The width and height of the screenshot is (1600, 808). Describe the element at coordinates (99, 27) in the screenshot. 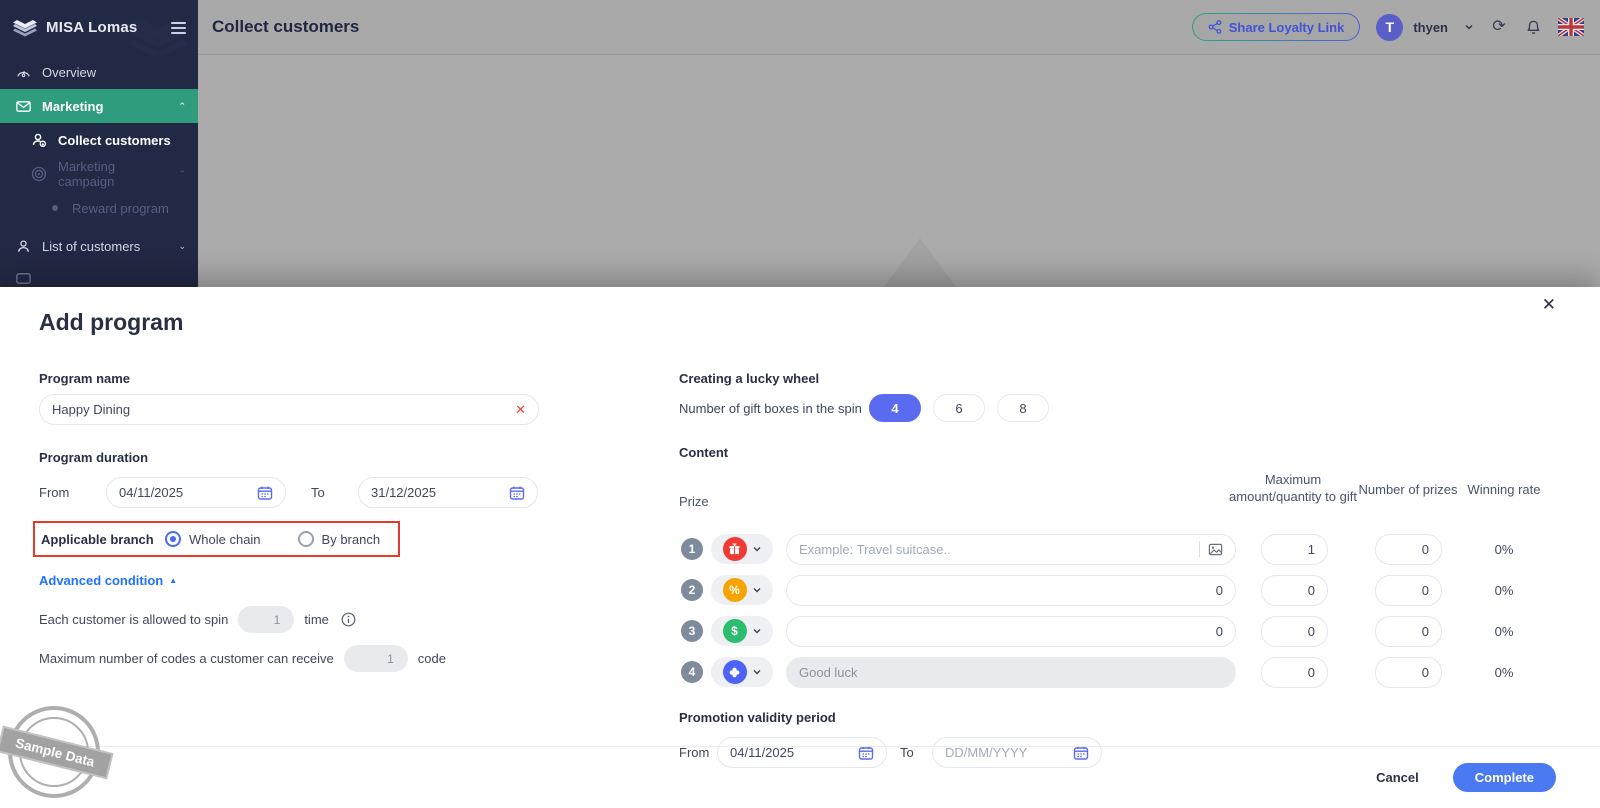

I see `brand-area: MISA Lomas` at that location.